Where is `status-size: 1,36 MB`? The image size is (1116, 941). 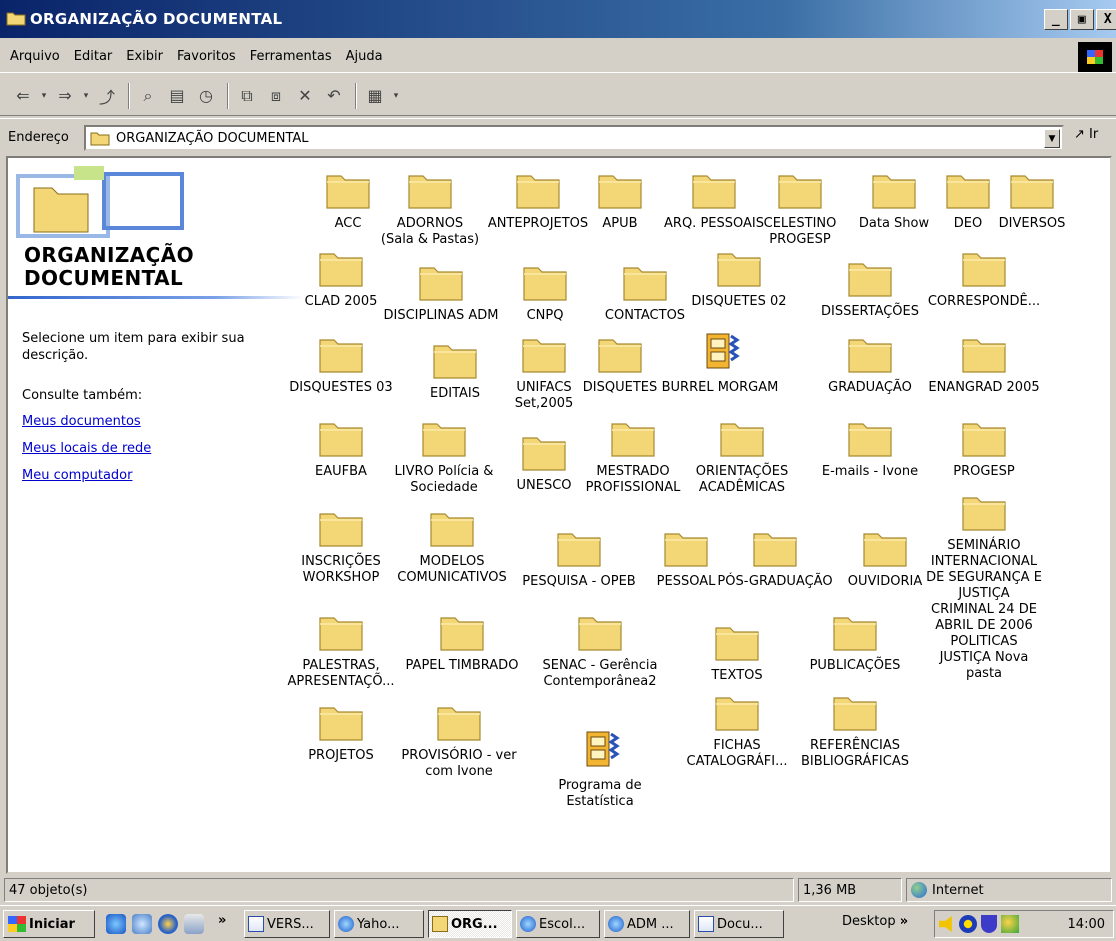 status-size: 1,36 MB is located at coordinates (850, 890).